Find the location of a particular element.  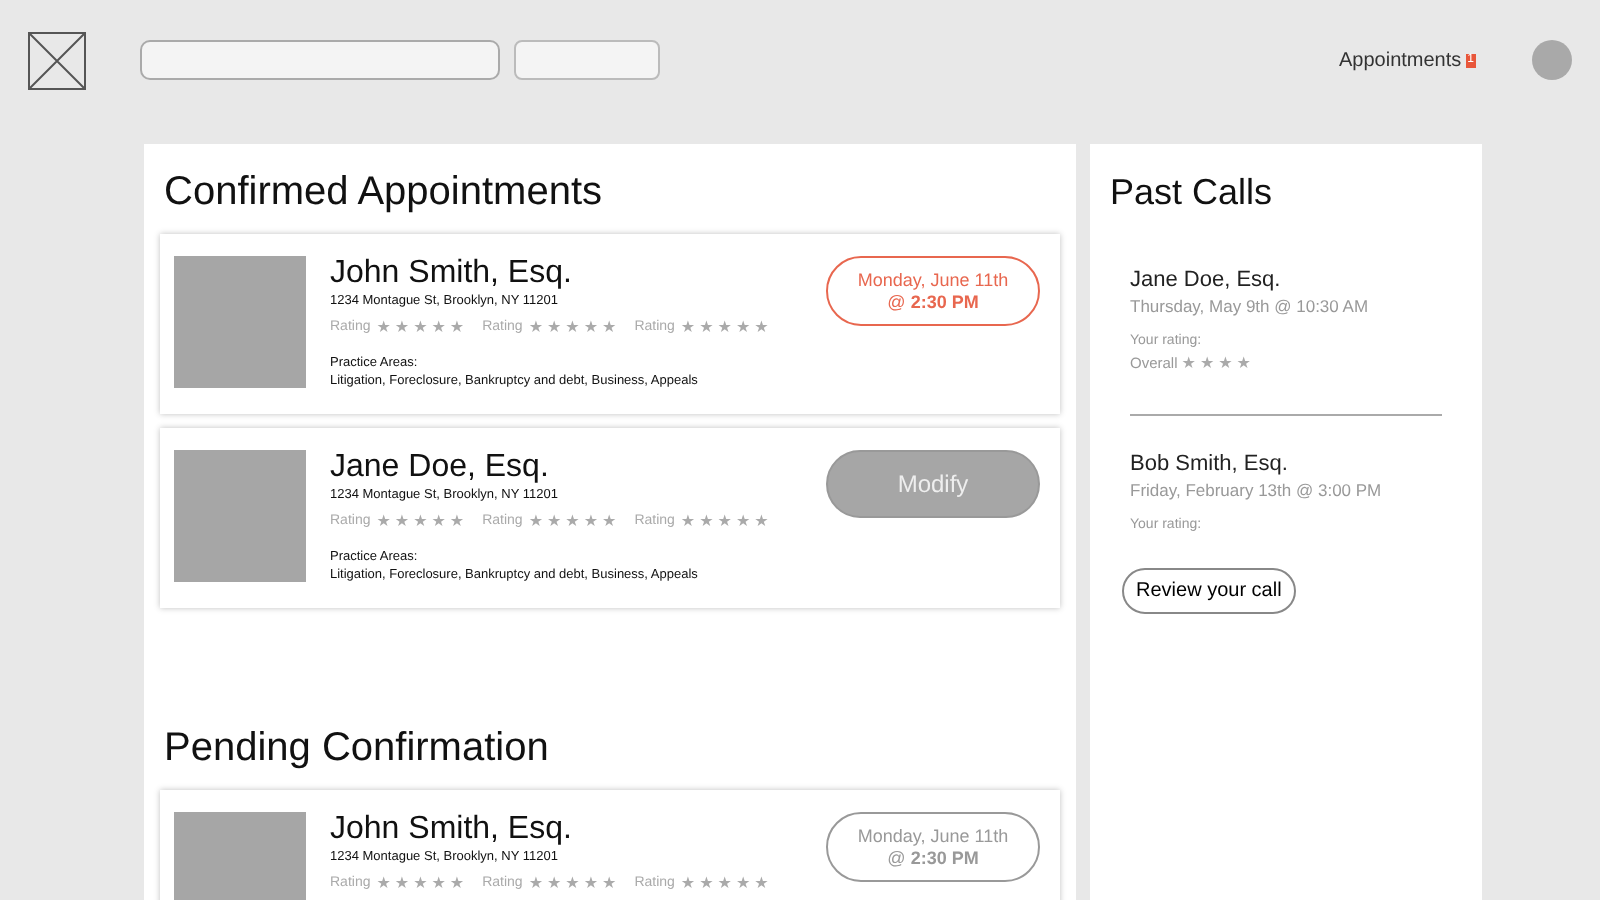

call-date: Thursday, May 9th @ 10:30 AM is located at coordinates (1250, 306).